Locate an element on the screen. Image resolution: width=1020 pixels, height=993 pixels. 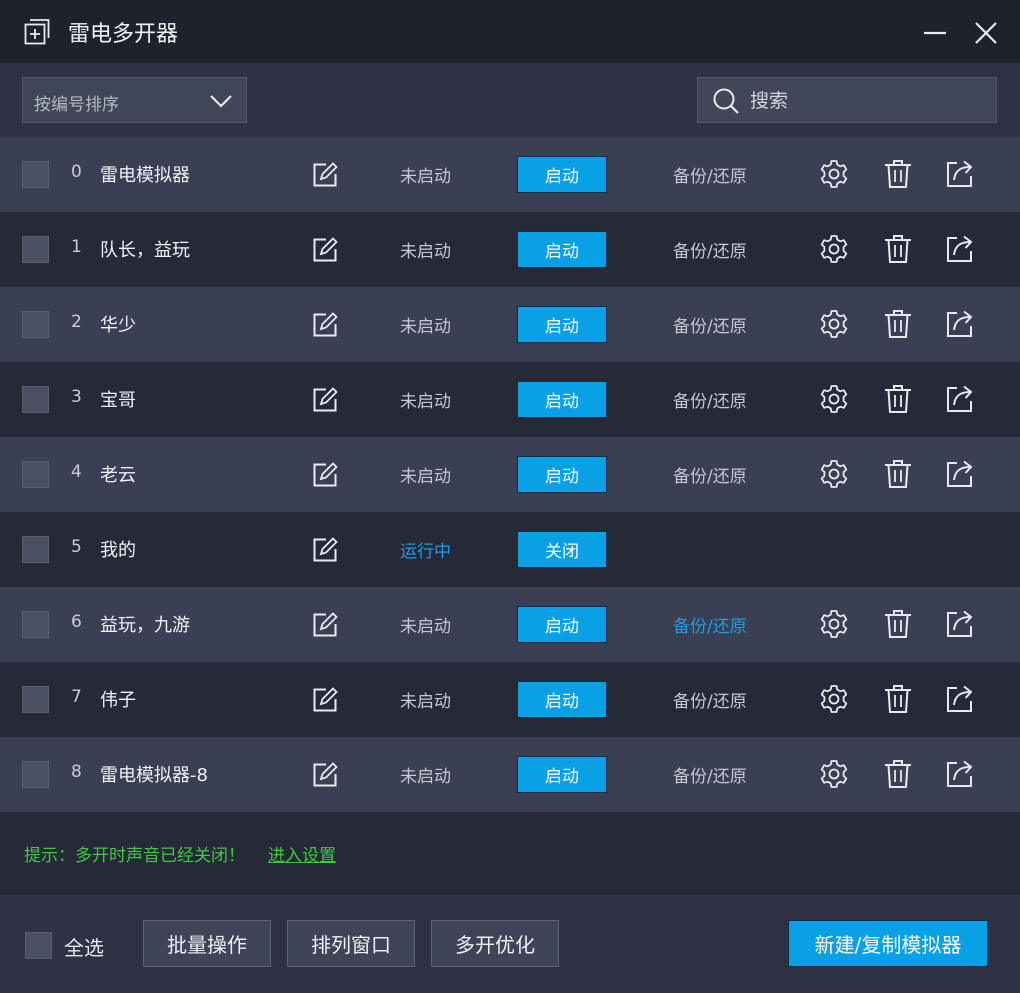
batch-operation-button: 批量操作 is located at coordinates (207, 943).